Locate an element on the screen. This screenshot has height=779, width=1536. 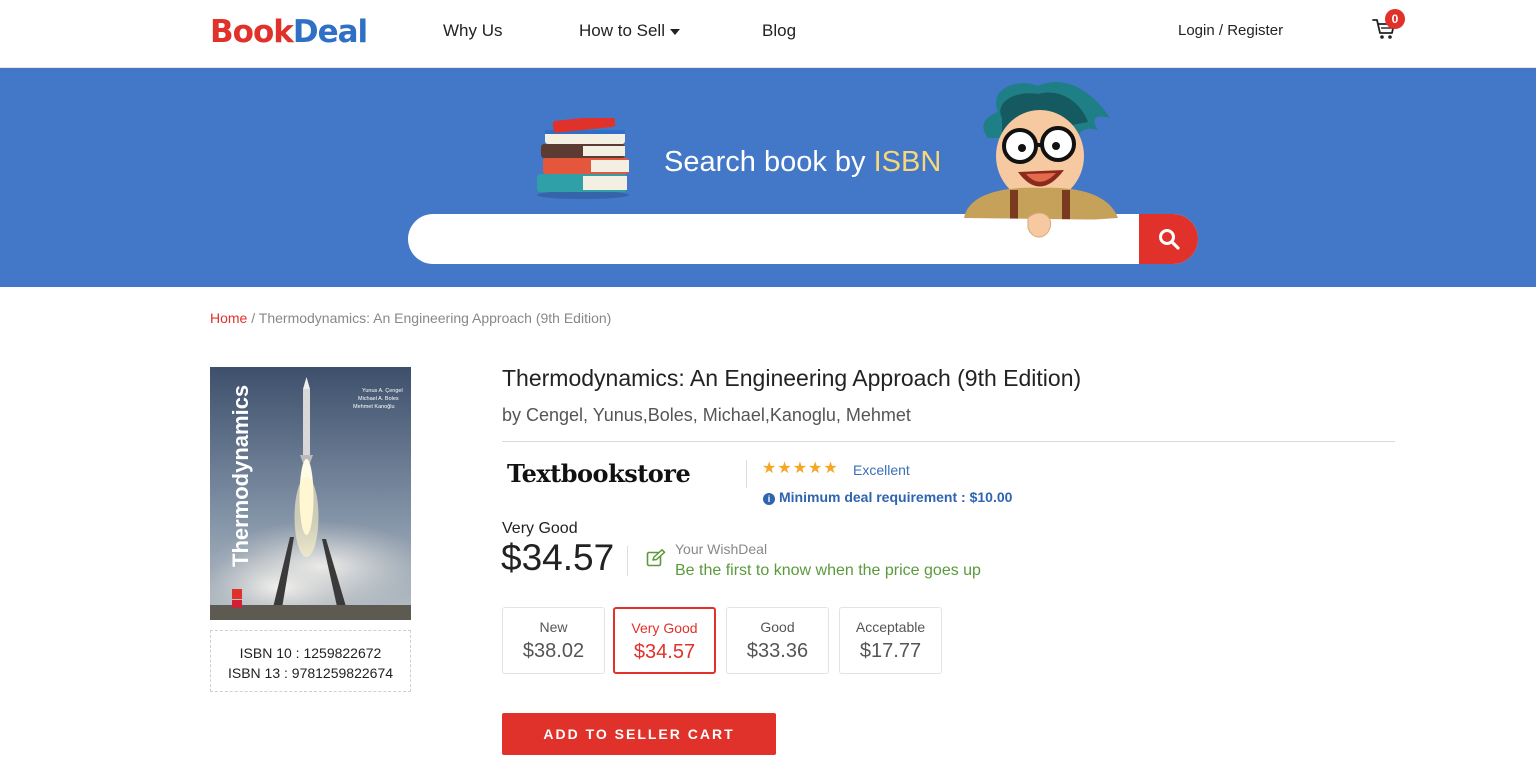
min-deal-text: Minimum deal requirement : $10.00 is located at coordinates (896, 497).